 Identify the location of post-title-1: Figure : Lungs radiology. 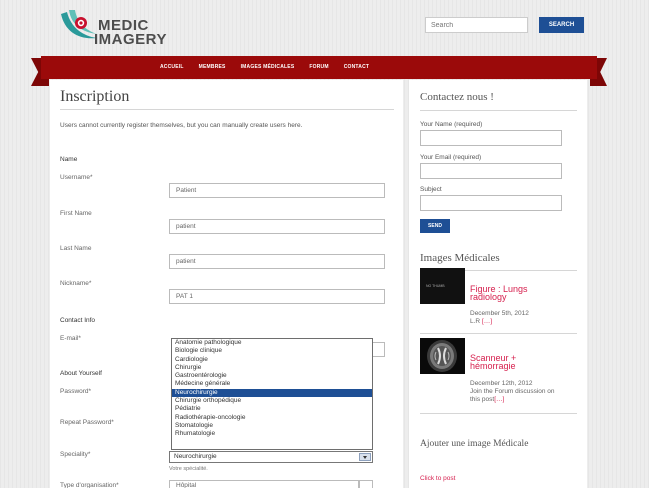
(499, 293).